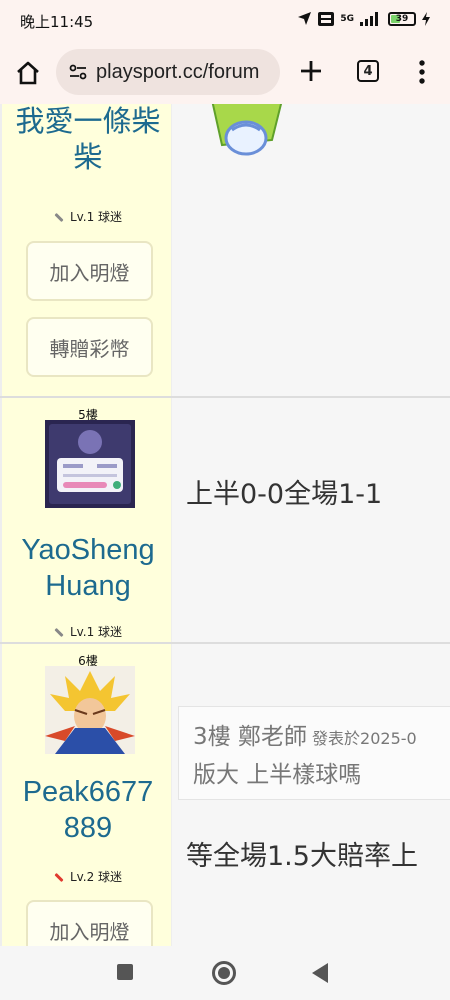 This screenshot has width=450, height=1000. What do you see at coordinates (88, 876) in the screenshot?
I see `user-level: Lv.2 球迷` at bounding box center [88, 876].